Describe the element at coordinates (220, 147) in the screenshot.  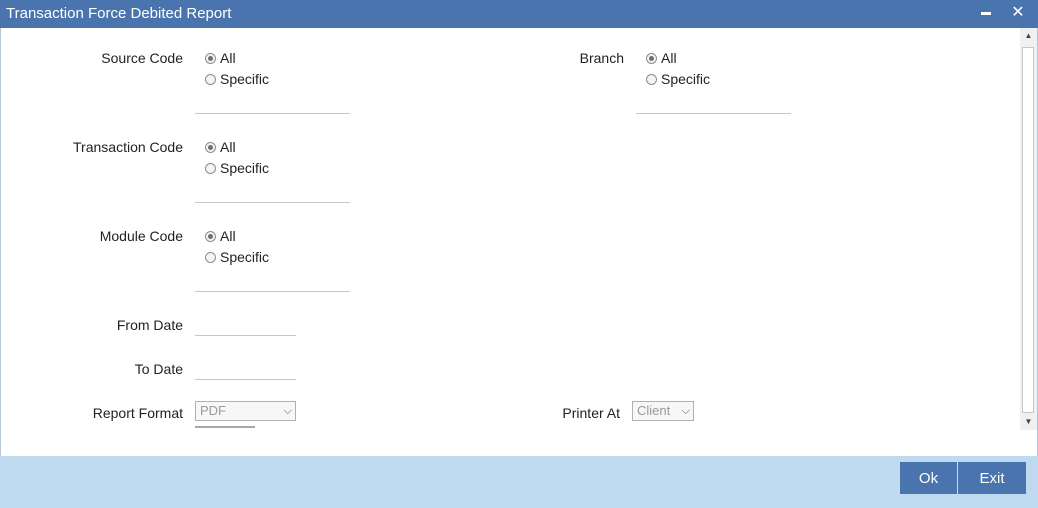
I see `transaction-code-all-radio: All` at that location.